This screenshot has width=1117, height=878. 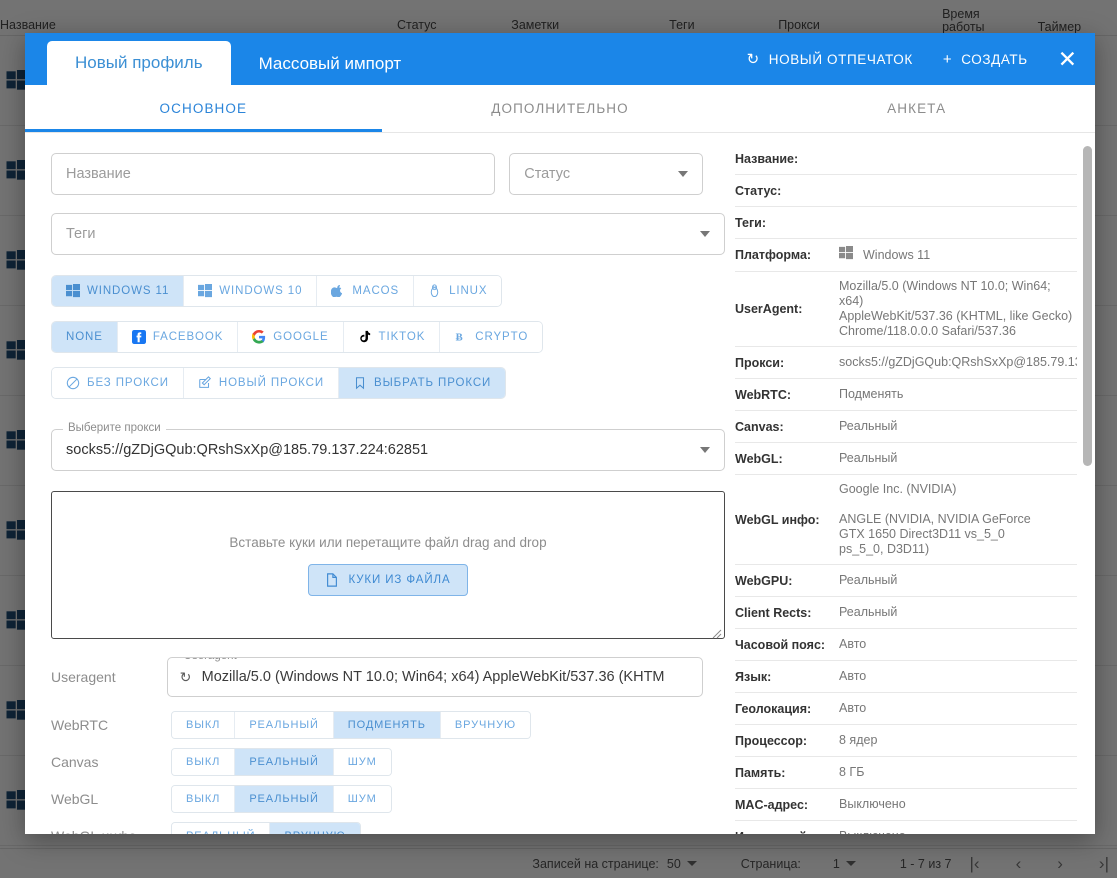 I want to click on toggle-row: WebRTC ВЫКЛ РЕАЛЬНЫЙ ПОДМЕНЯТЬ ВРУЧНУЮ, so click(x=377, y=725).